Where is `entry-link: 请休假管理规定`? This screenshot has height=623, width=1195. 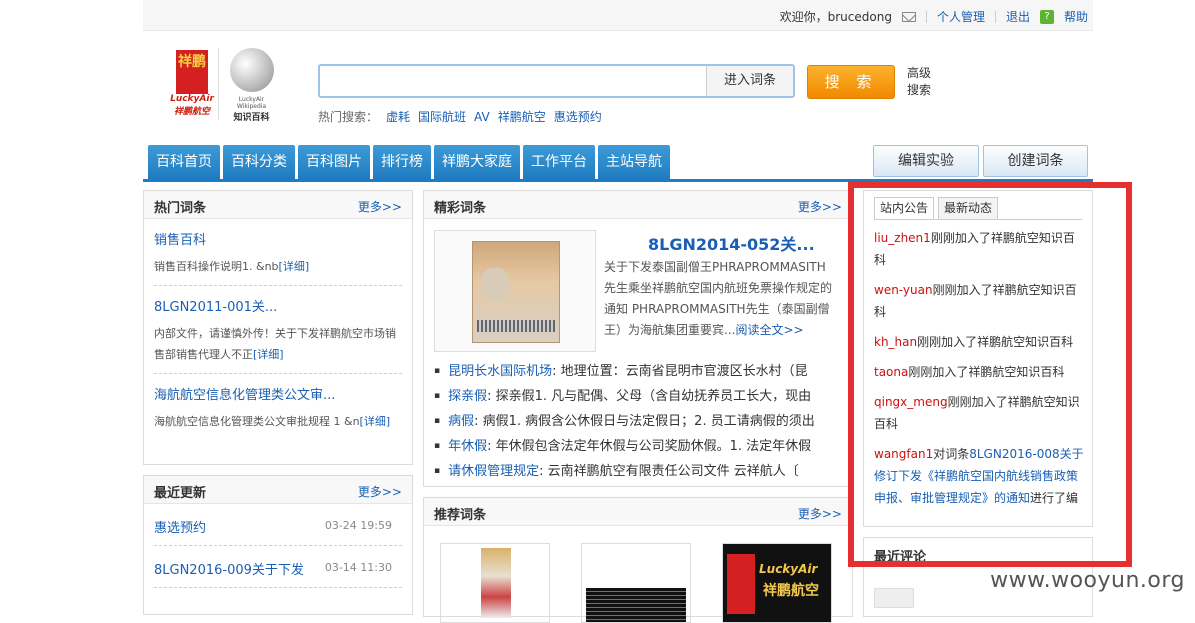
entry-link: 请休假管理规定 is located at coordinates (493, 471).